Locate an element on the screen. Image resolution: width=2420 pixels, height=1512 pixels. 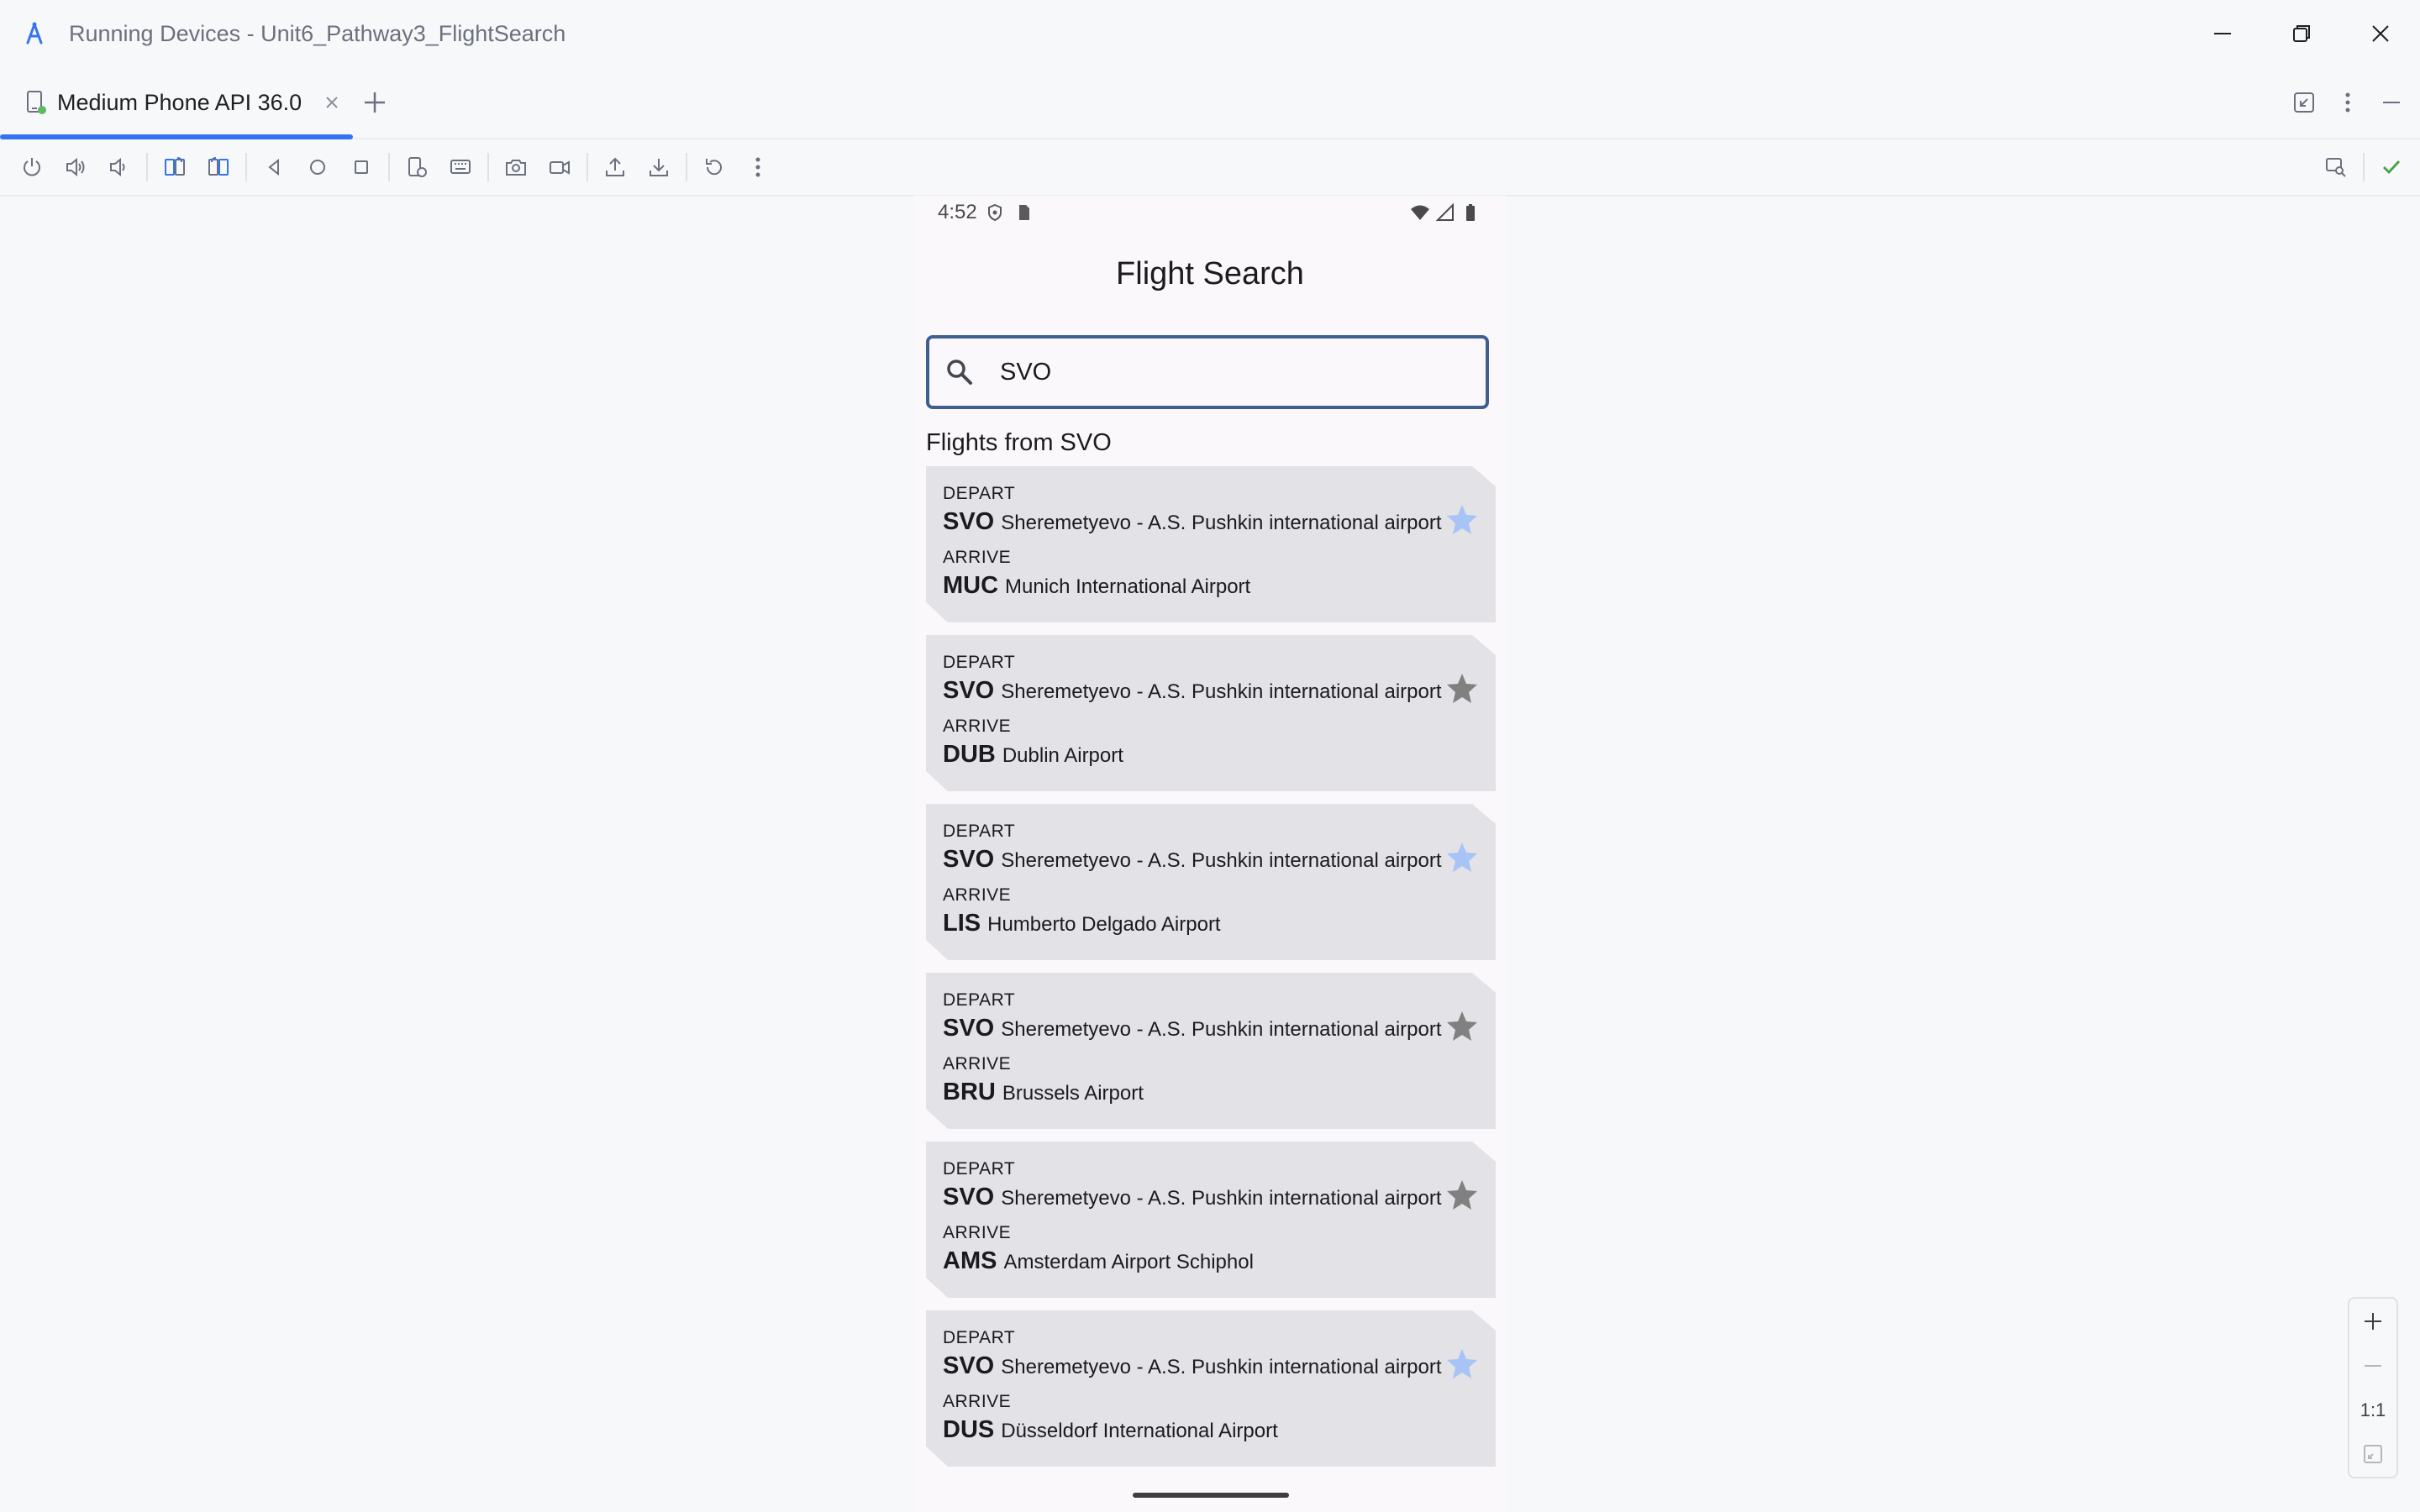
rotate-left-icon is located at coordinates (175, 166).